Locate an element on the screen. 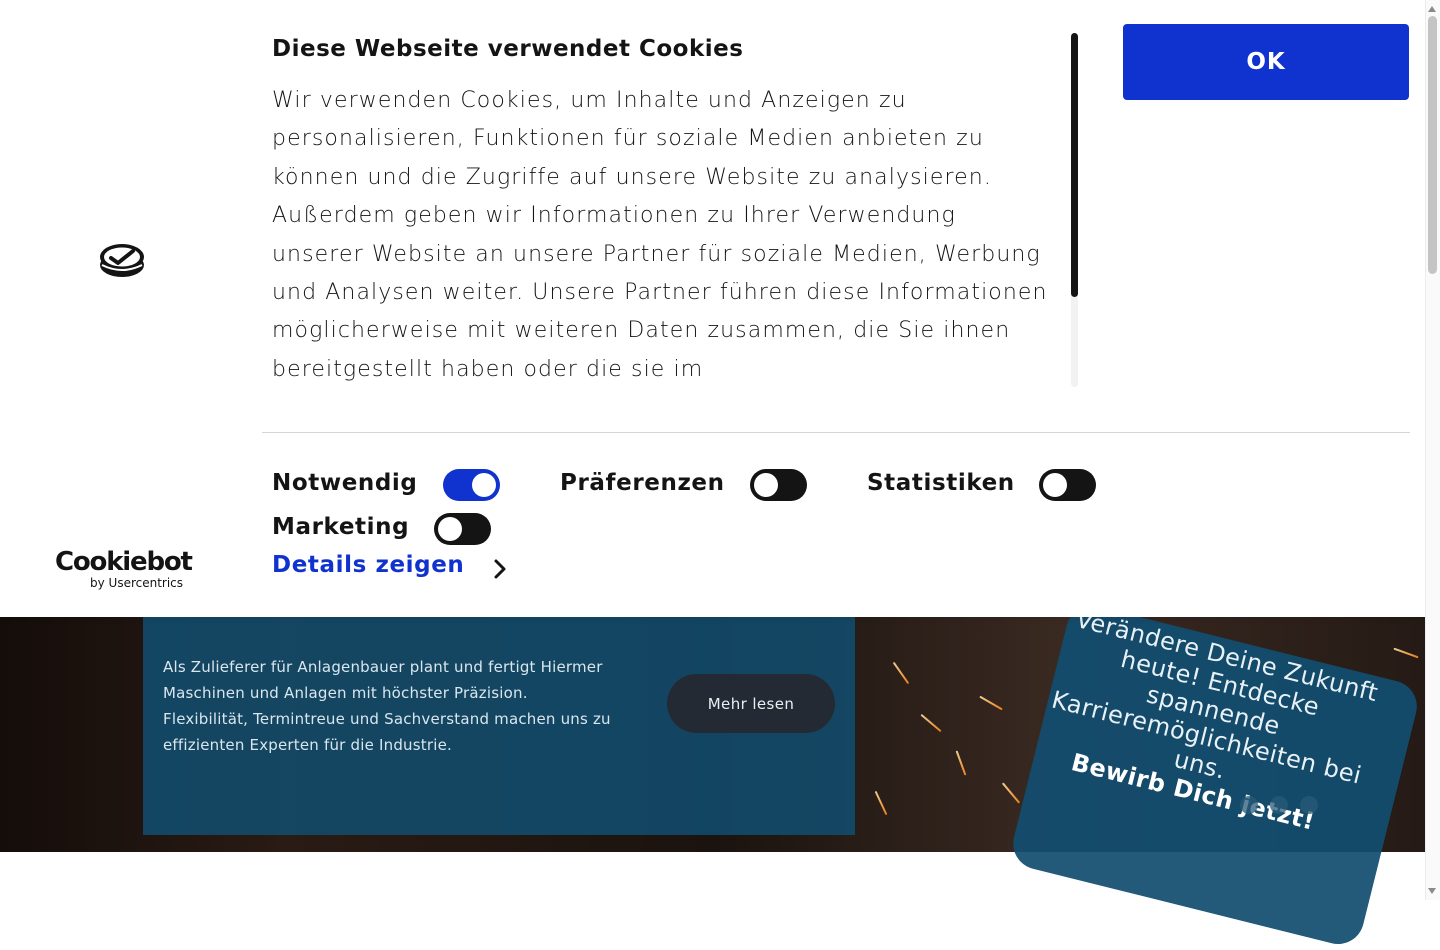  cookiebot-brand: Cookiebot by Usercentrics is located at coordinates (125, 569).